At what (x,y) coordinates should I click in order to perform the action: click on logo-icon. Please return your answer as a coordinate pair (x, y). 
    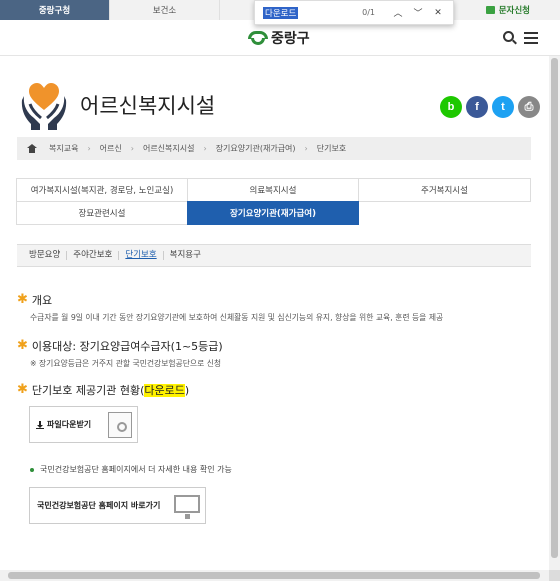
    Looking at the image, I should click on (258, 38).